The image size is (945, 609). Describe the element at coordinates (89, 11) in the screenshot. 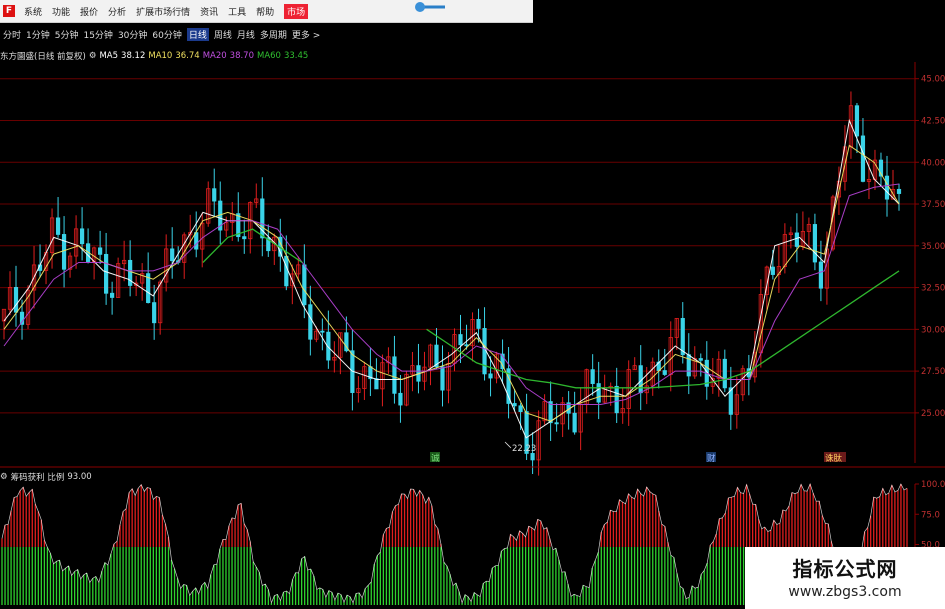

I see `menu-item-quote: 报价` at that location.